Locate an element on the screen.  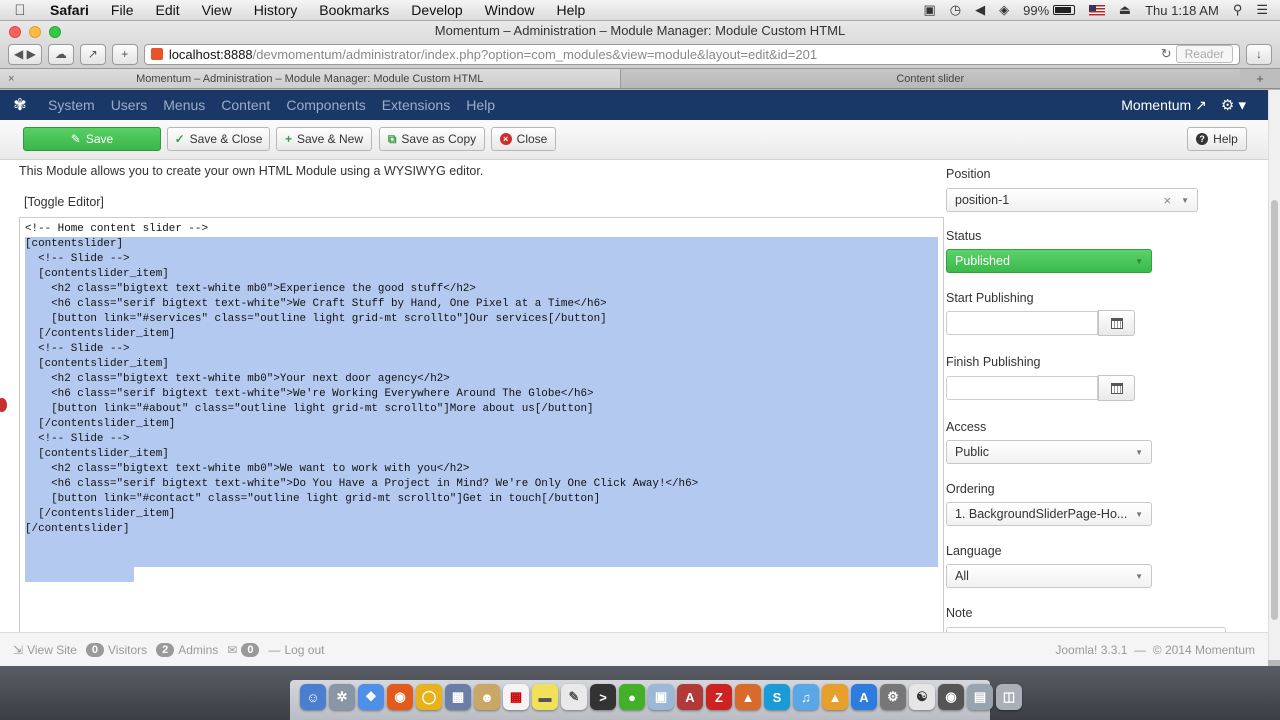
downloads-button: ↓ is located at coordinates (1259, 54).